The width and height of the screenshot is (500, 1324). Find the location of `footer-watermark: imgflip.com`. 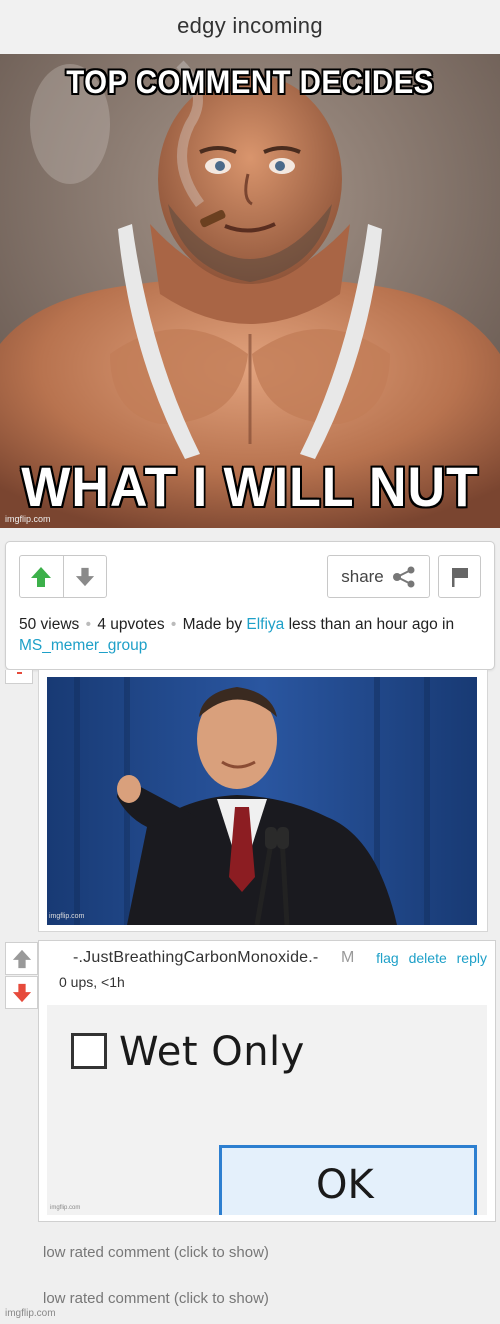

footer-watermark: imgflip.com is located at coordinates (30, 1313).